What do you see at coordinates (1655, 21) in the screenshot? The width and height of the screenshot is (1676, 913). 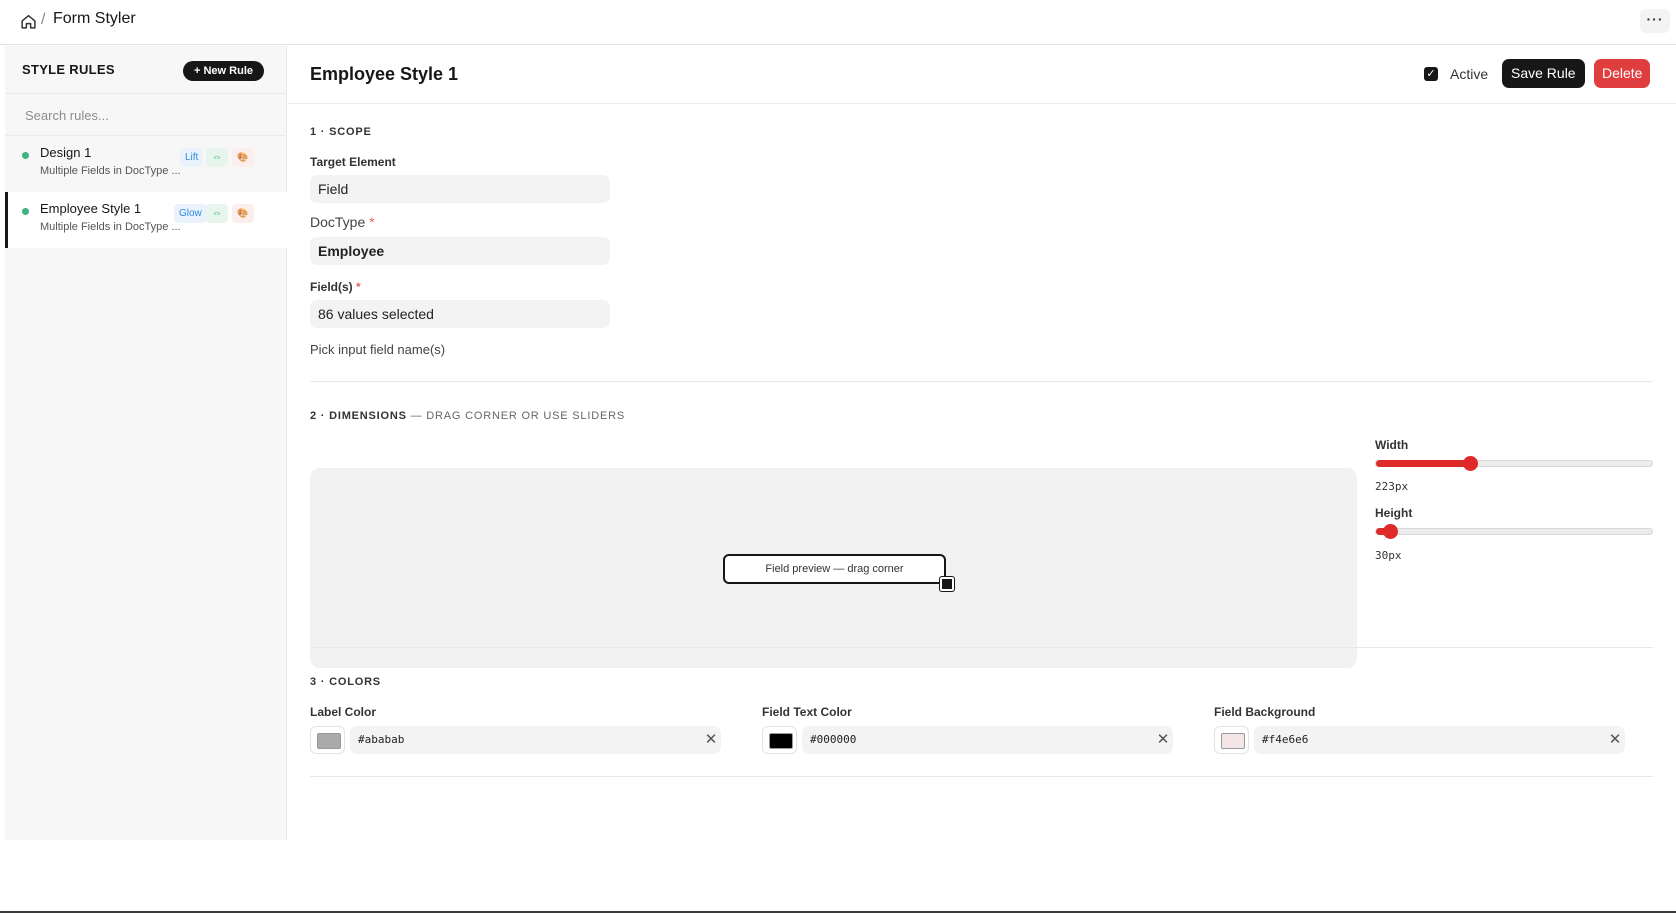 I see `more-options-button: ···` at bounding box center [1655, 21].